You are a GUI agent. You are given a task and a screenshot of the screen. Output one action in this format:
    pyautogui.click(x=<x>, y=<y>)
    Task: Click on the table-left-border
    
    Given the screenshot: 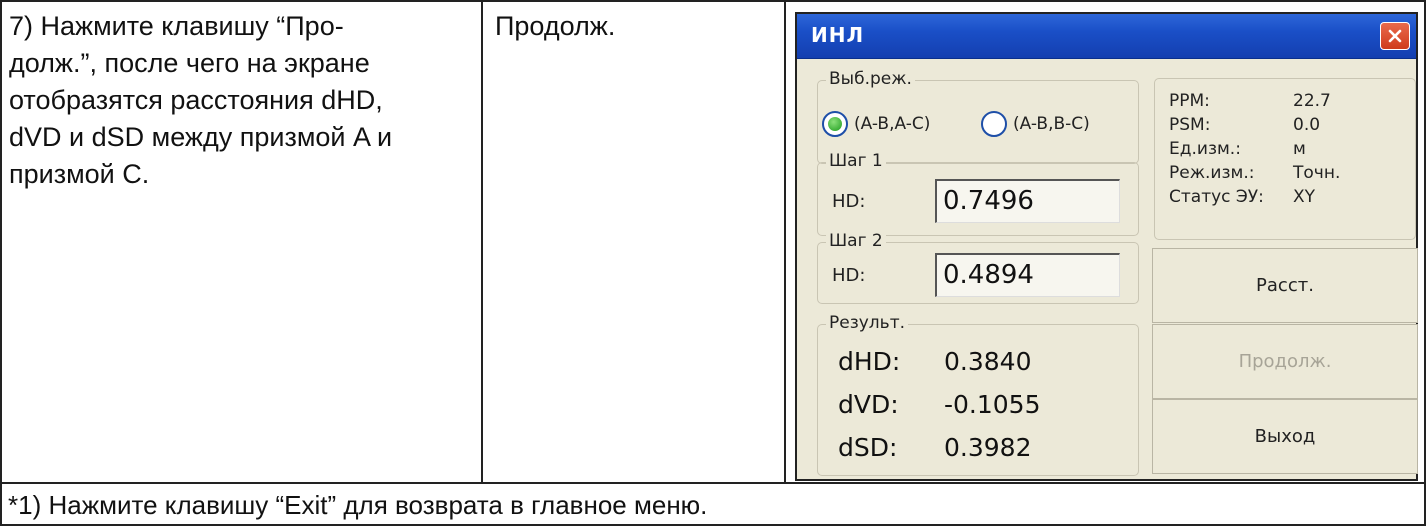 What is the action you would take?
    pyautogui.click(x=1, y=263)
    